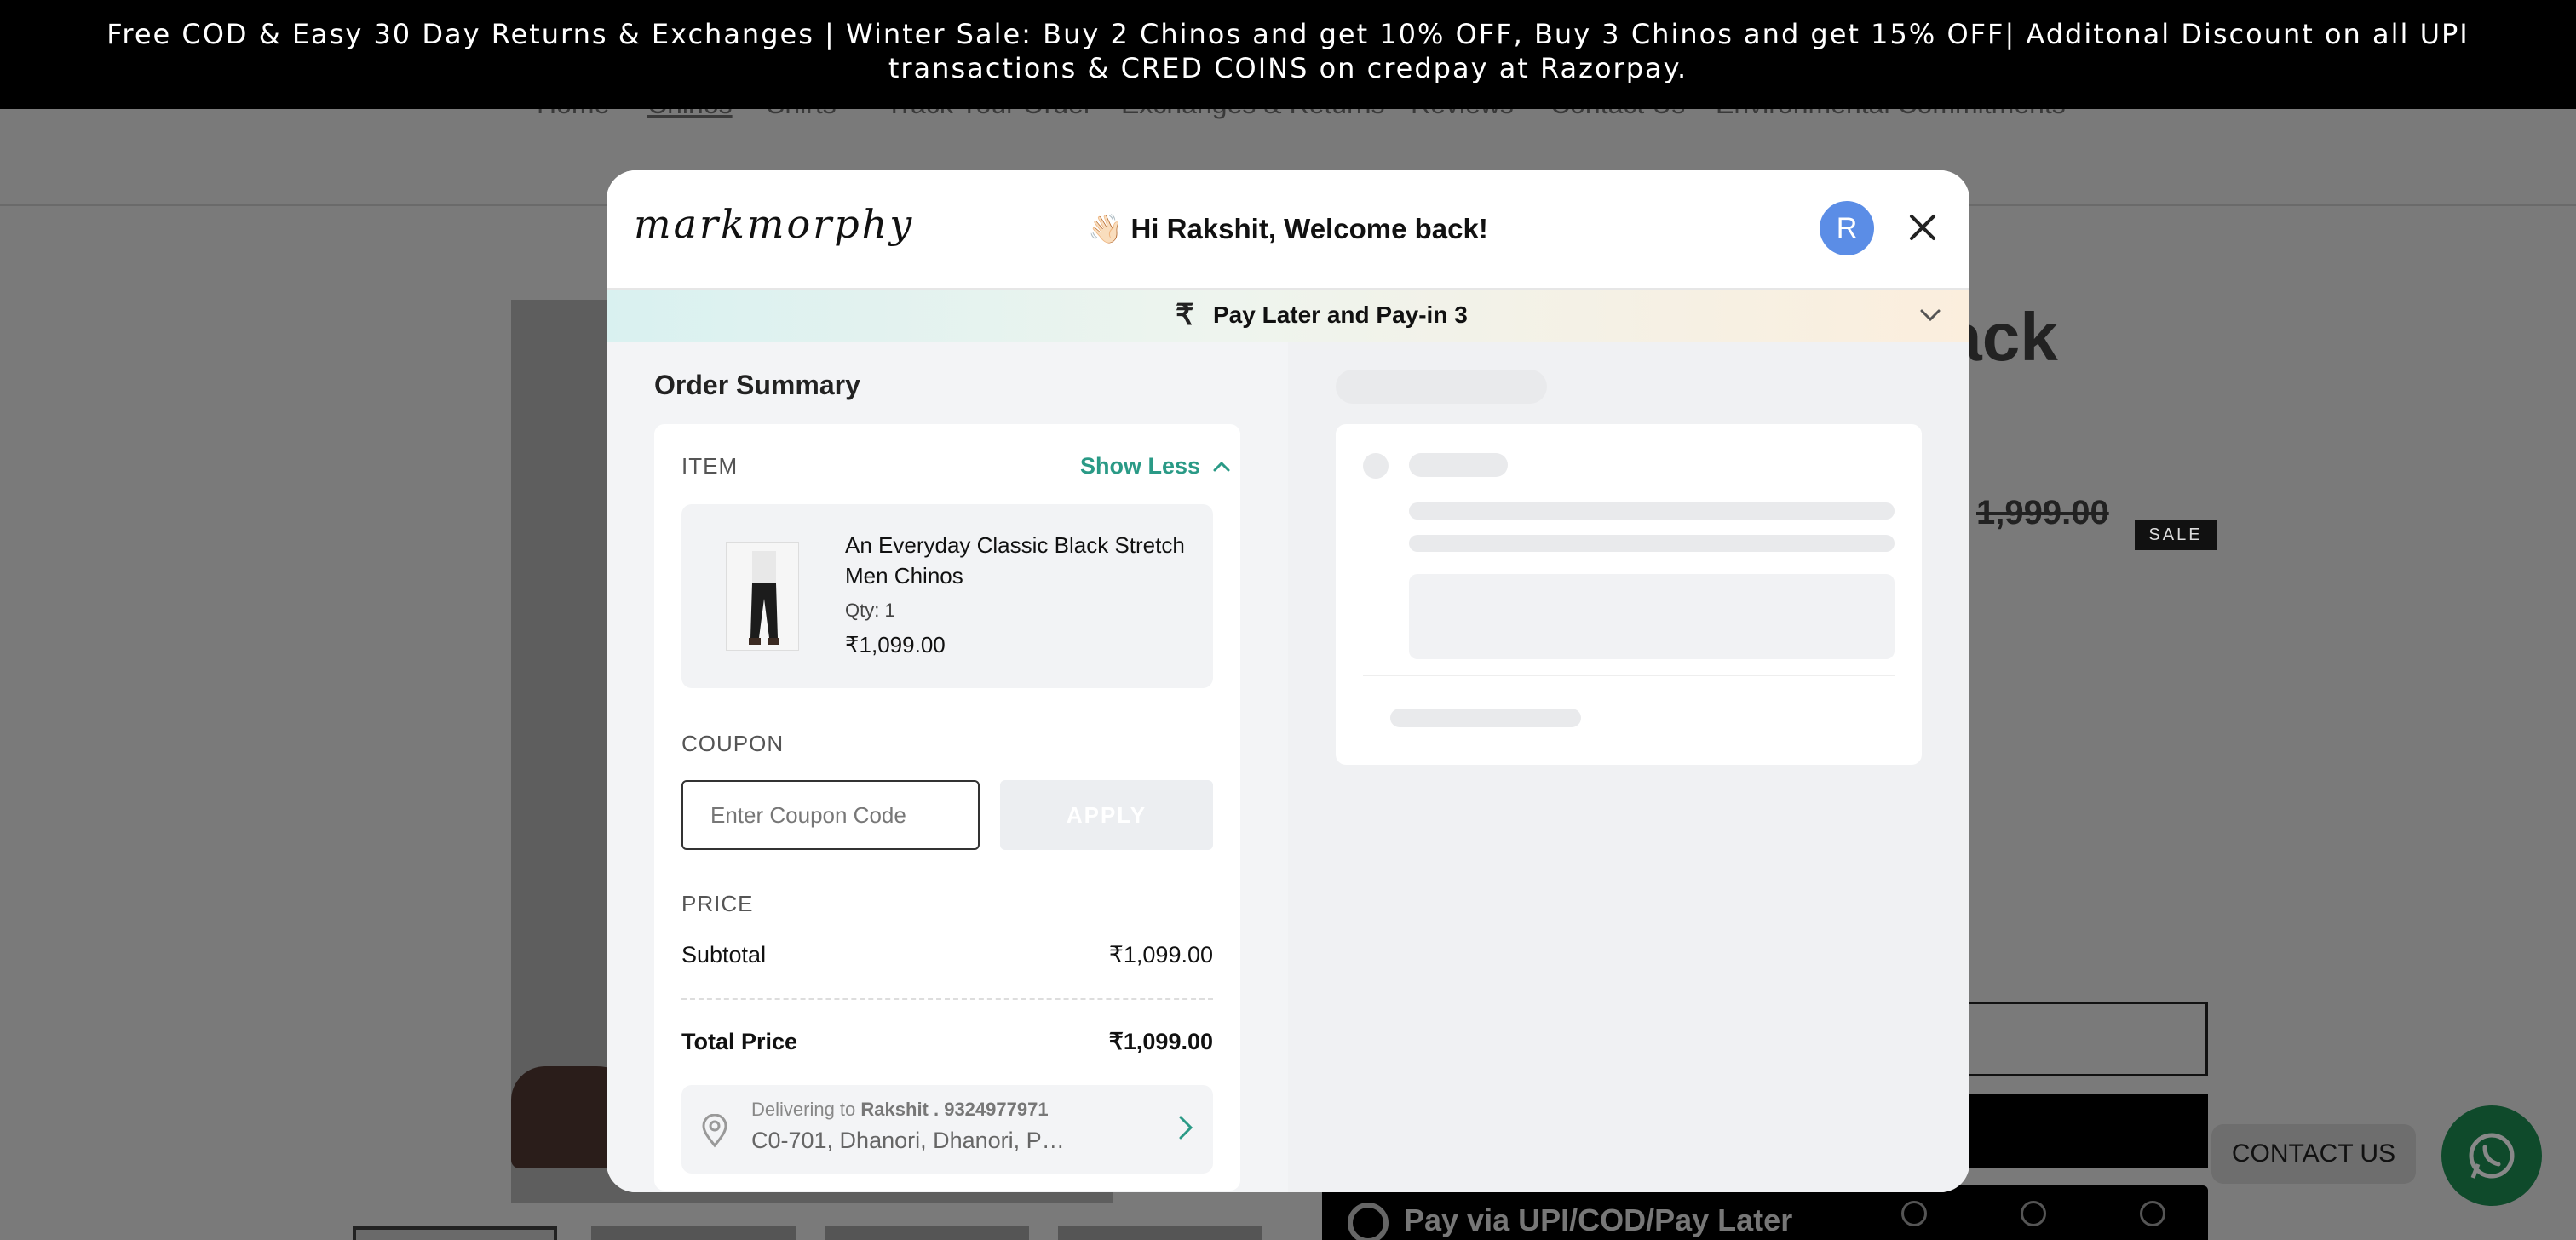 The height and width of the screenshot is (1240, 2576). I want to click on skeleton-card, so click(1629, 594).